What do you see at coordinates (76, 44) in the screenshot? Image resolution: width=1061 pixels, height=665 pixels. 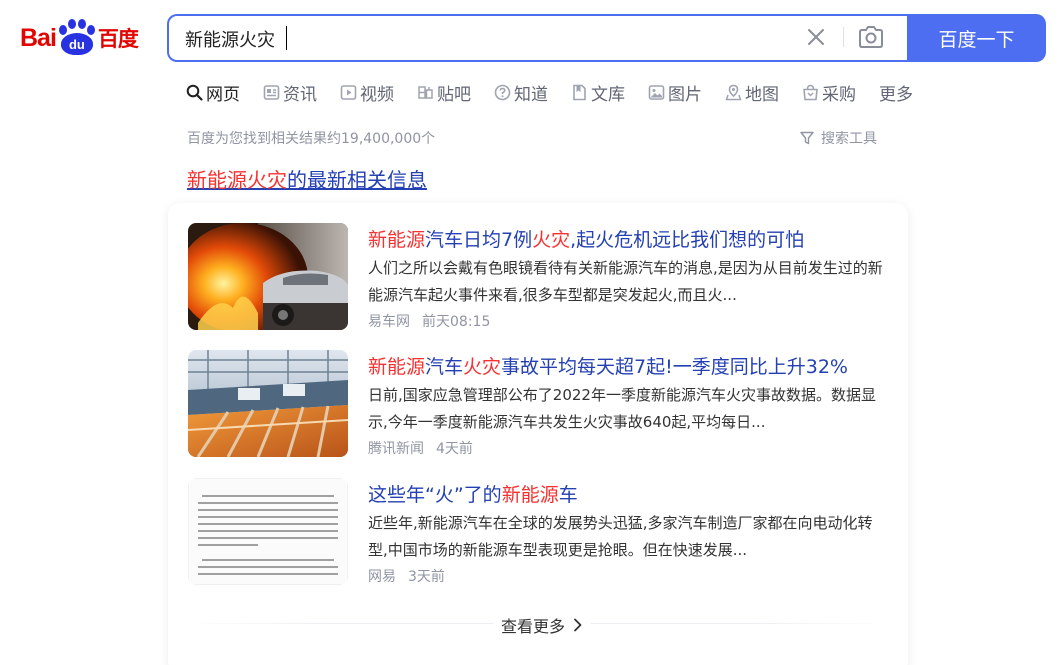 I see `logo-text-du: du` at bounding box center [76, 44].